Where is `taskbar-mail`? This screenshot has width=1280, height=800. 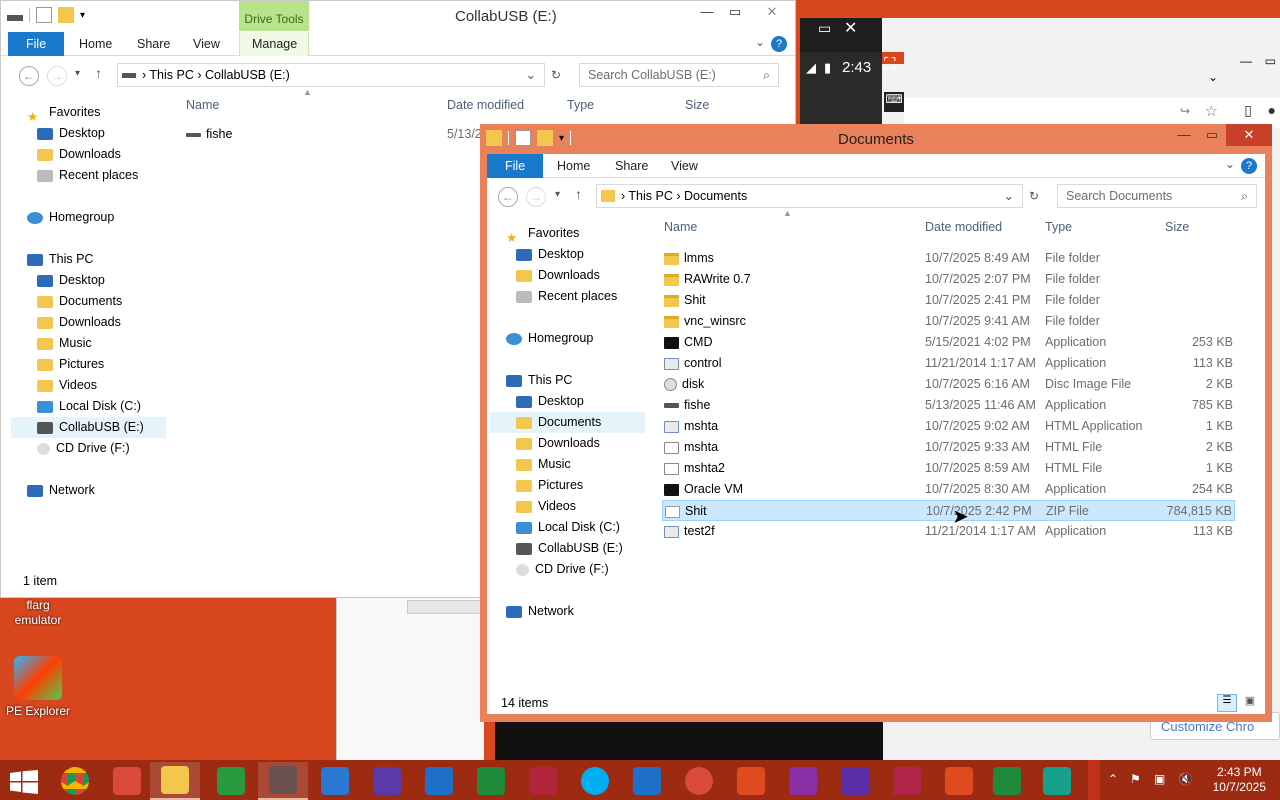
taskbar-mail is located at coordinates (439, 781).